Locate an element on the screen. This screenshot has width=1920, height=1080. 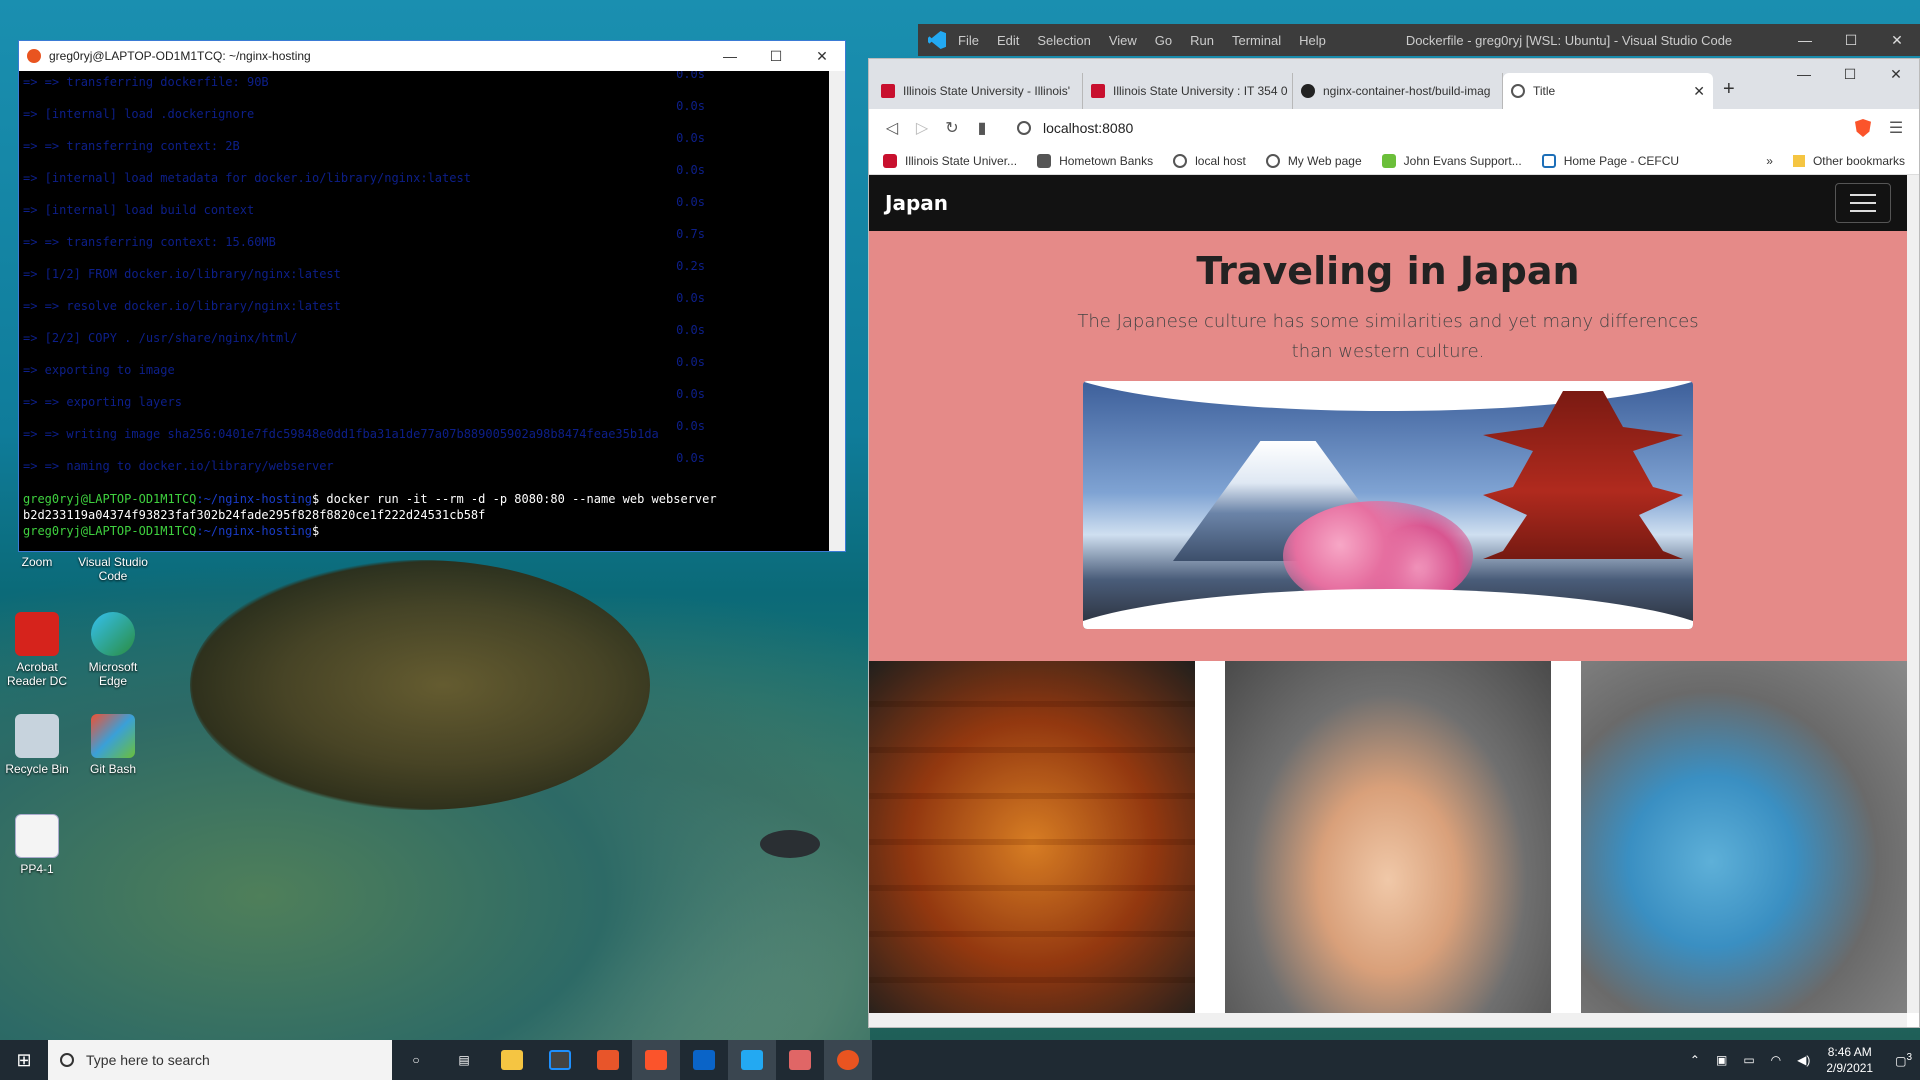
vscode-taskbar-icon is located at coordinates (752, 1060).